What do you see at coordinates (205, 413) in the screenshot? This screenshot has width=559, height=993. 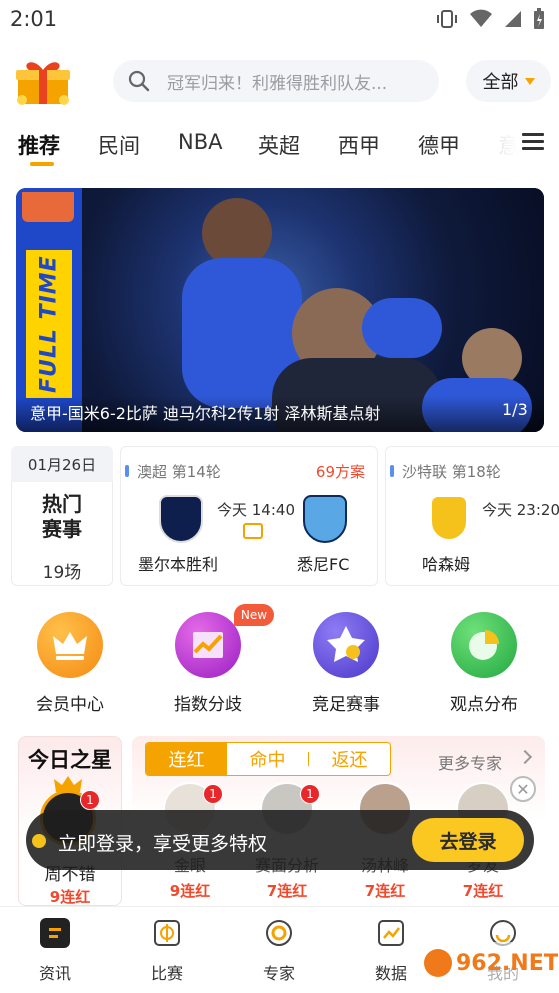 I see `banner-caption: 意甲-国米6-2比萨 迪马尔科2传1射 泽林斯基点射` at bounding box center [205, 413].